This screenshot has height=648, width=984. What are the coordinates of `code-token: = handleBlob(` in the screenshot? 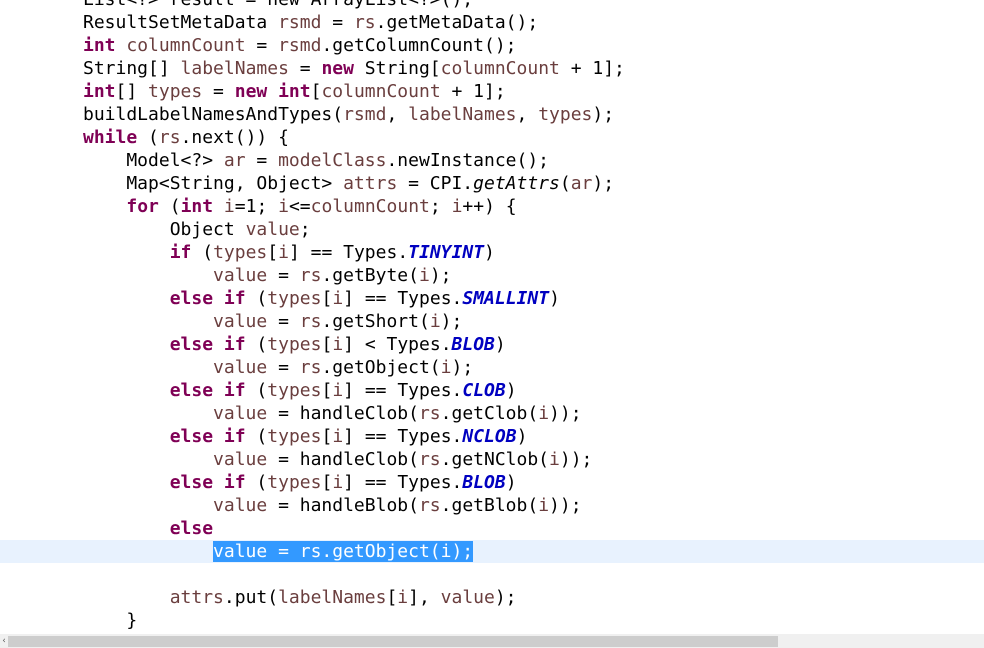 It's located at (343, 505).